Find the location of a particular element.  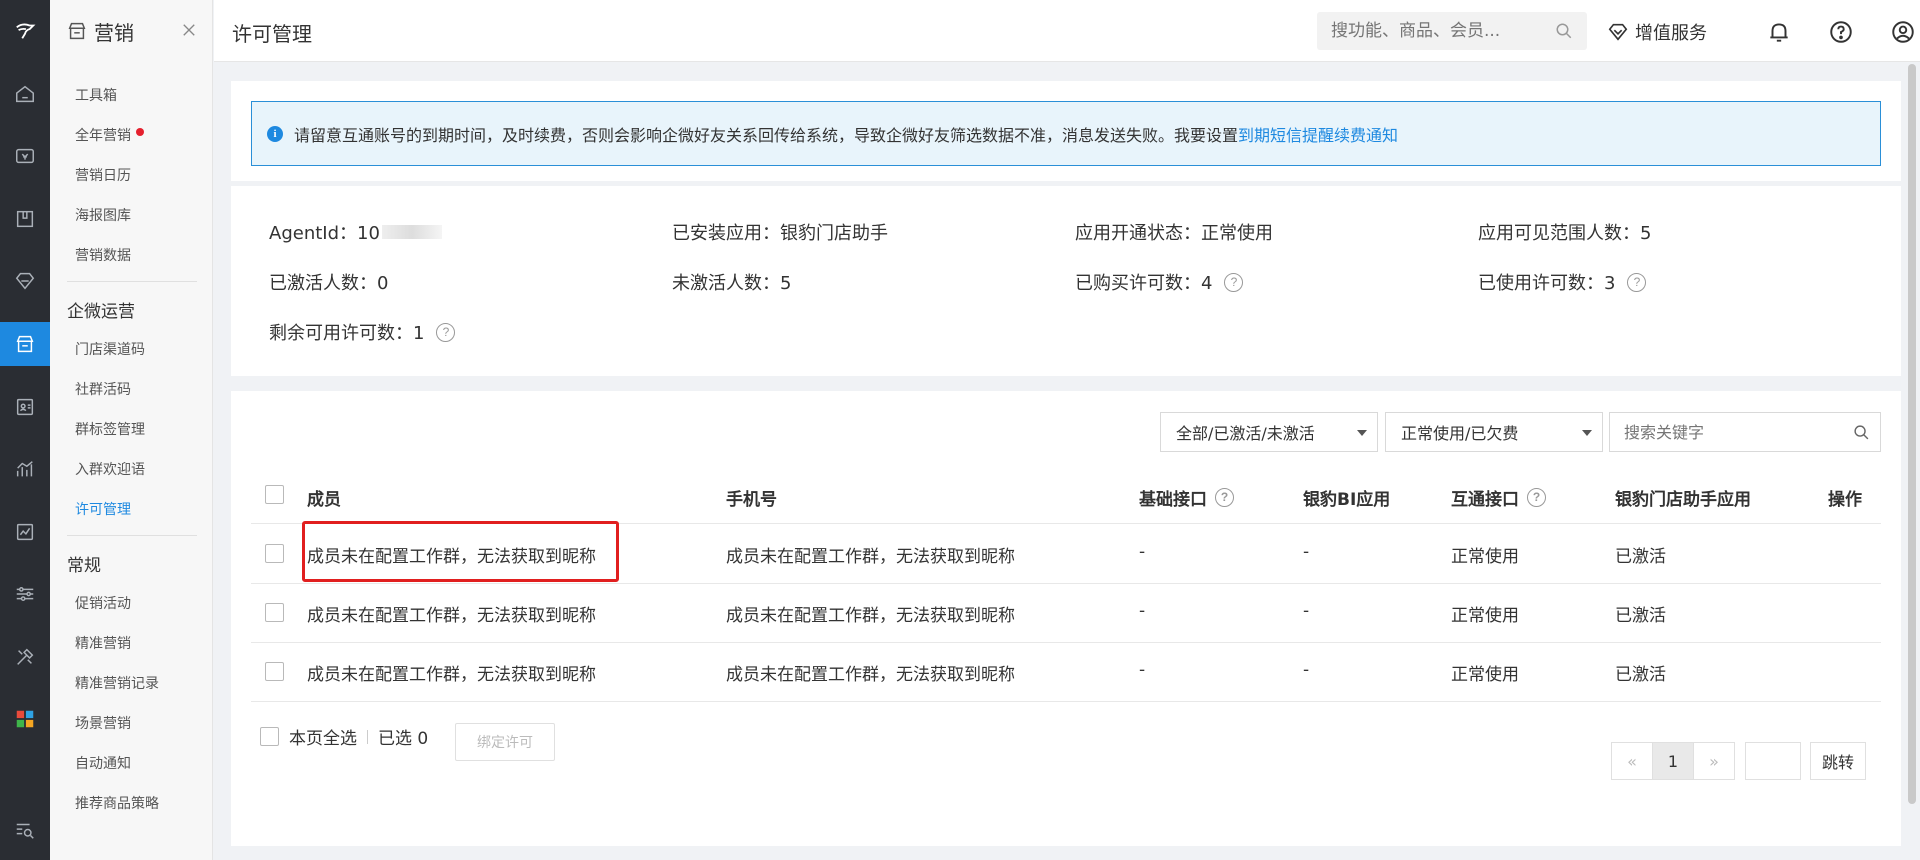

keyword-search is located at coordinates (1745, 432).